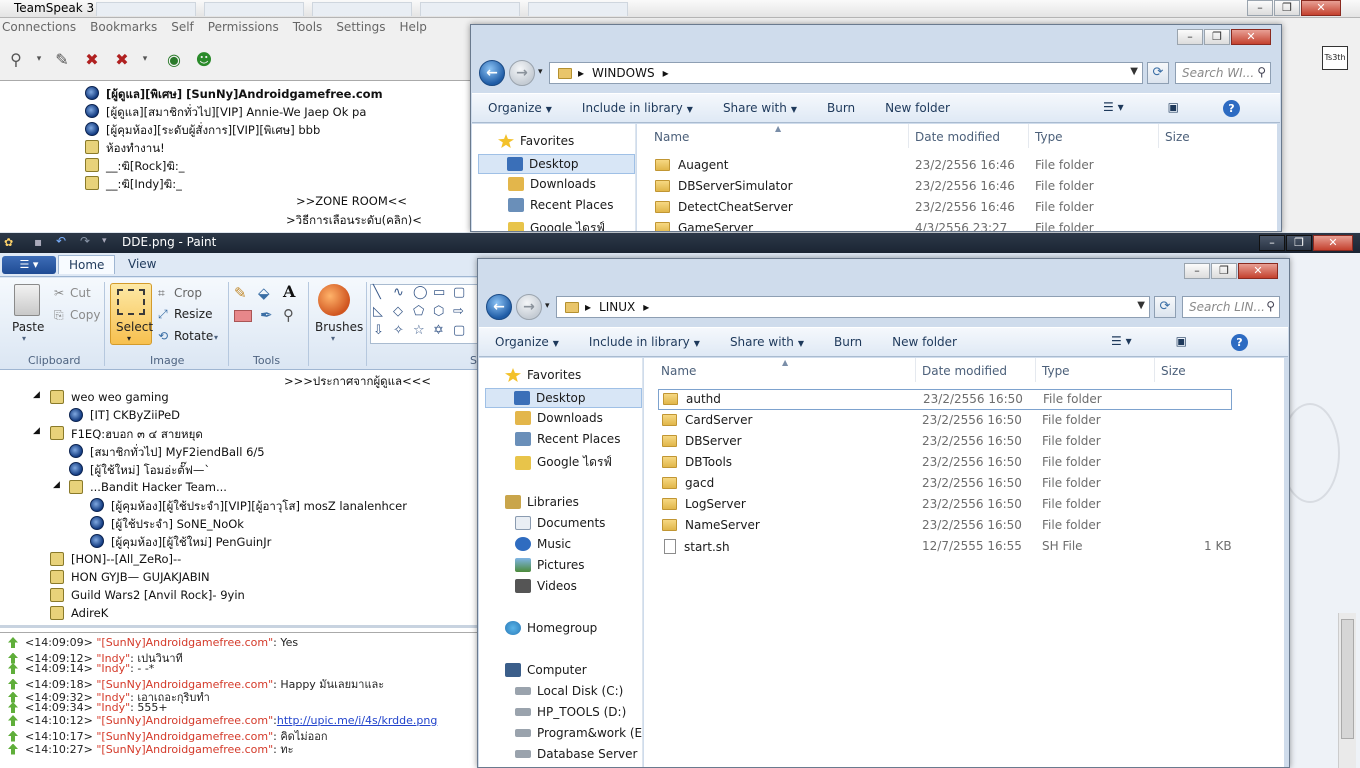 This screenshot has width=1360, height=768. What do you see at coordinates (38, 242) in the screenshot?
I see `quick-access-save-icon: ▪` at bounding box center [38, 242].